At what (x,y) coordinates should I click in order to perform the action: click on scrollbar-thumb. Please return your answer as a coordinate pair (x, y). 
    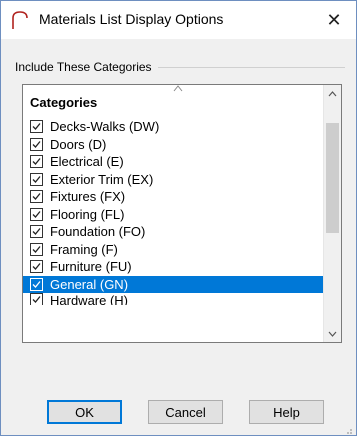
    Looking at the image, I should click on (332, 178).